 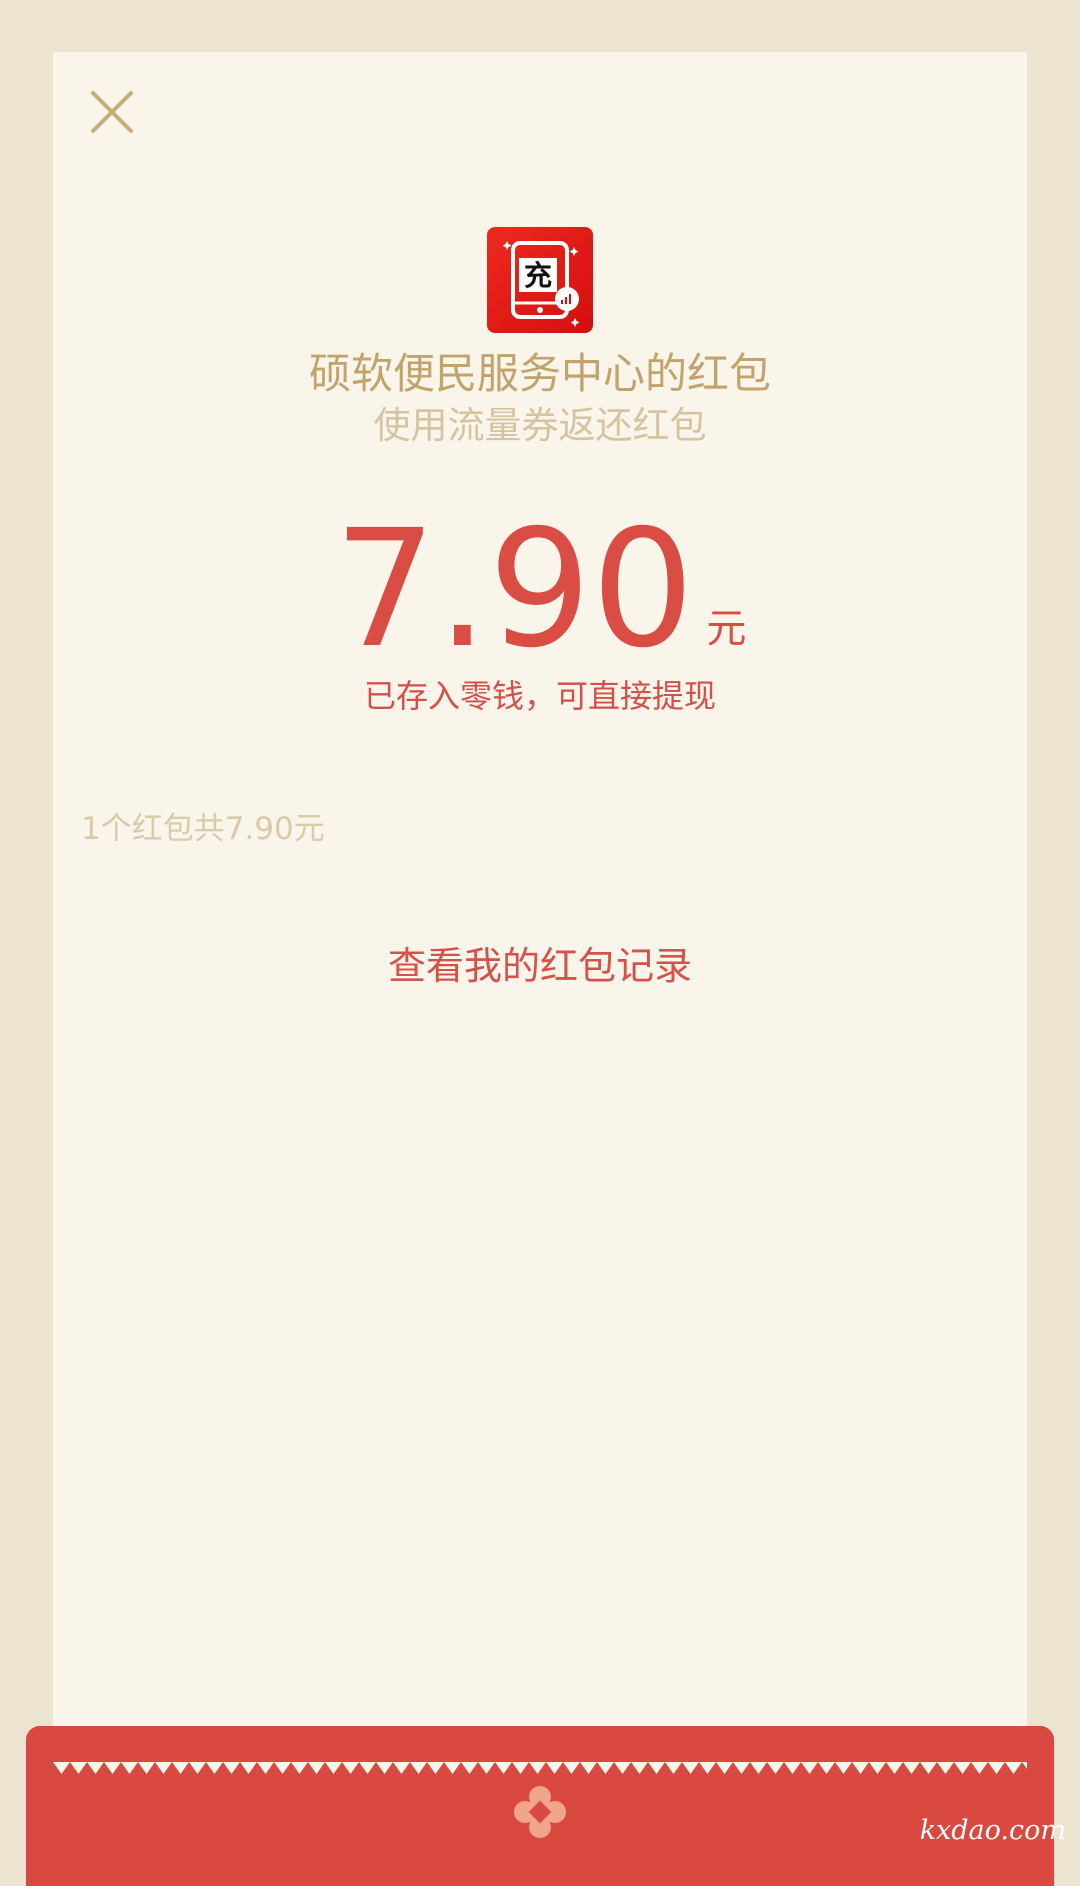 I want to click on amount-value: 7.90, so click(x=514, y=590).